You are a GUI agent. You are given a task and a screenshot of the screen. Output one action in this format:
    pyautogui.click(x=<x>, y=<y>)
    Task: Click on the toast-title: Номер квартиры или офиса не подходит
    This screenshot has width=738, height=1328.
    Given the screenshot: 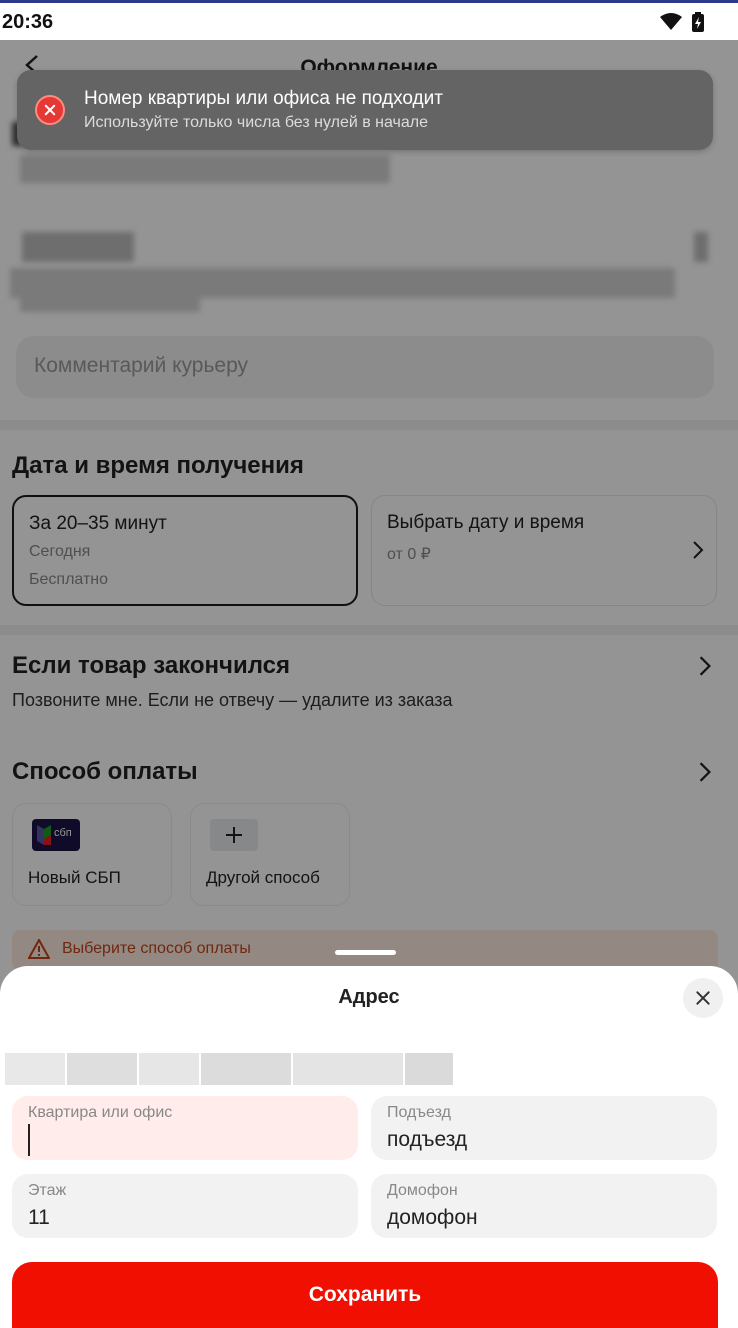 What is the action you would take?
    pyautogui.click(x=263, y=98)
    